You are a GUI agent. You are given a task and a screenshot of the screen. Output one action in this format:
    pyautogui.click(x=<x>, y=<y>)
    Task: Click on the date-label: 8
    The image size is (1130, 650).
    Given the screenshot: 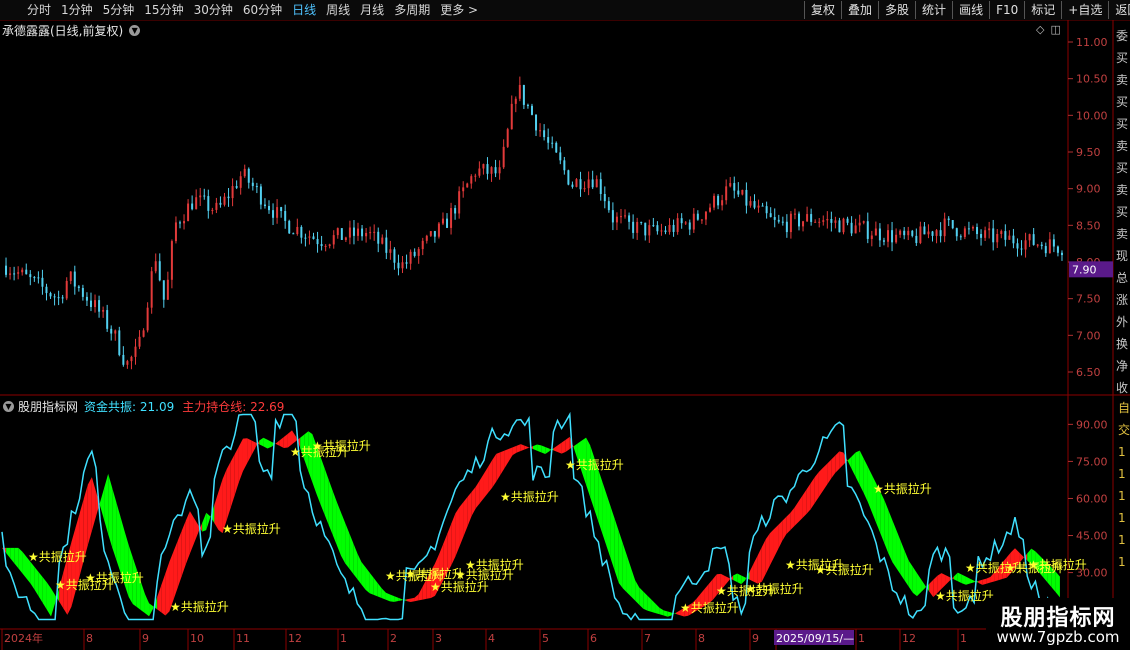 What is the action you would take?
    pyautogui.click(x=701, y=638)
    